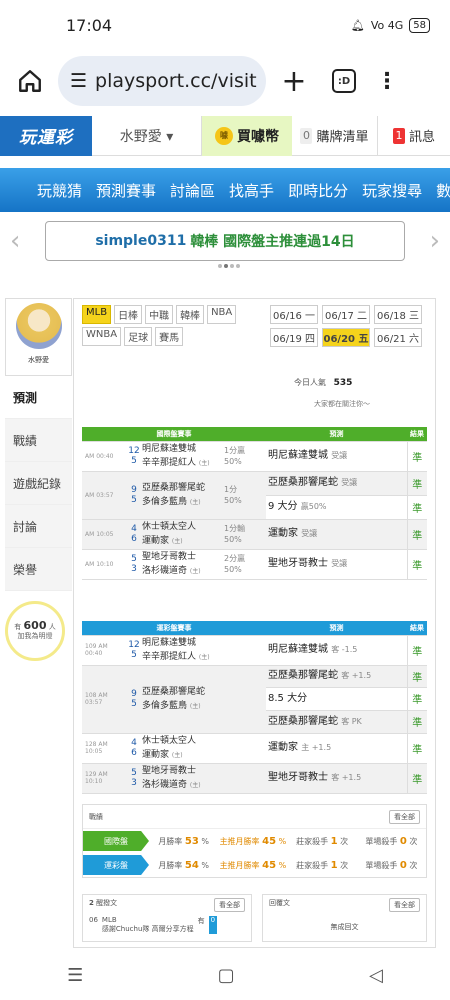  I want to click on league-horse: 賽馬, so click(169, 336).